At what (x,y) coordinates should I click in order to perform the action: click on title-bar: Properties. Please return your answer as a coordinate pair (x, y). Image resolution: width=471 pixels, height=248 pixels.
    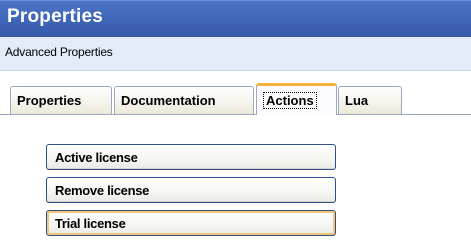
    Looking at the image, I should click on (235, 18).